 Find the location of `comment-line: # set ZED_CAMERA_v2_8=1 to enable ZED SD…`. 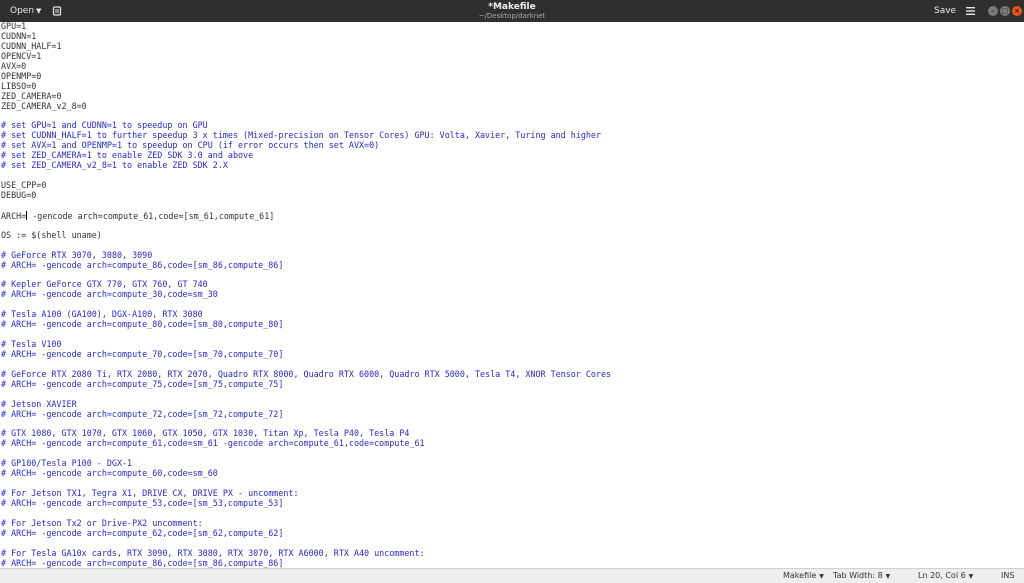

comment-line: # set ZED_CAMERA_v2_8=1 to enable ZED SD… is located at coordinates (512, 165).